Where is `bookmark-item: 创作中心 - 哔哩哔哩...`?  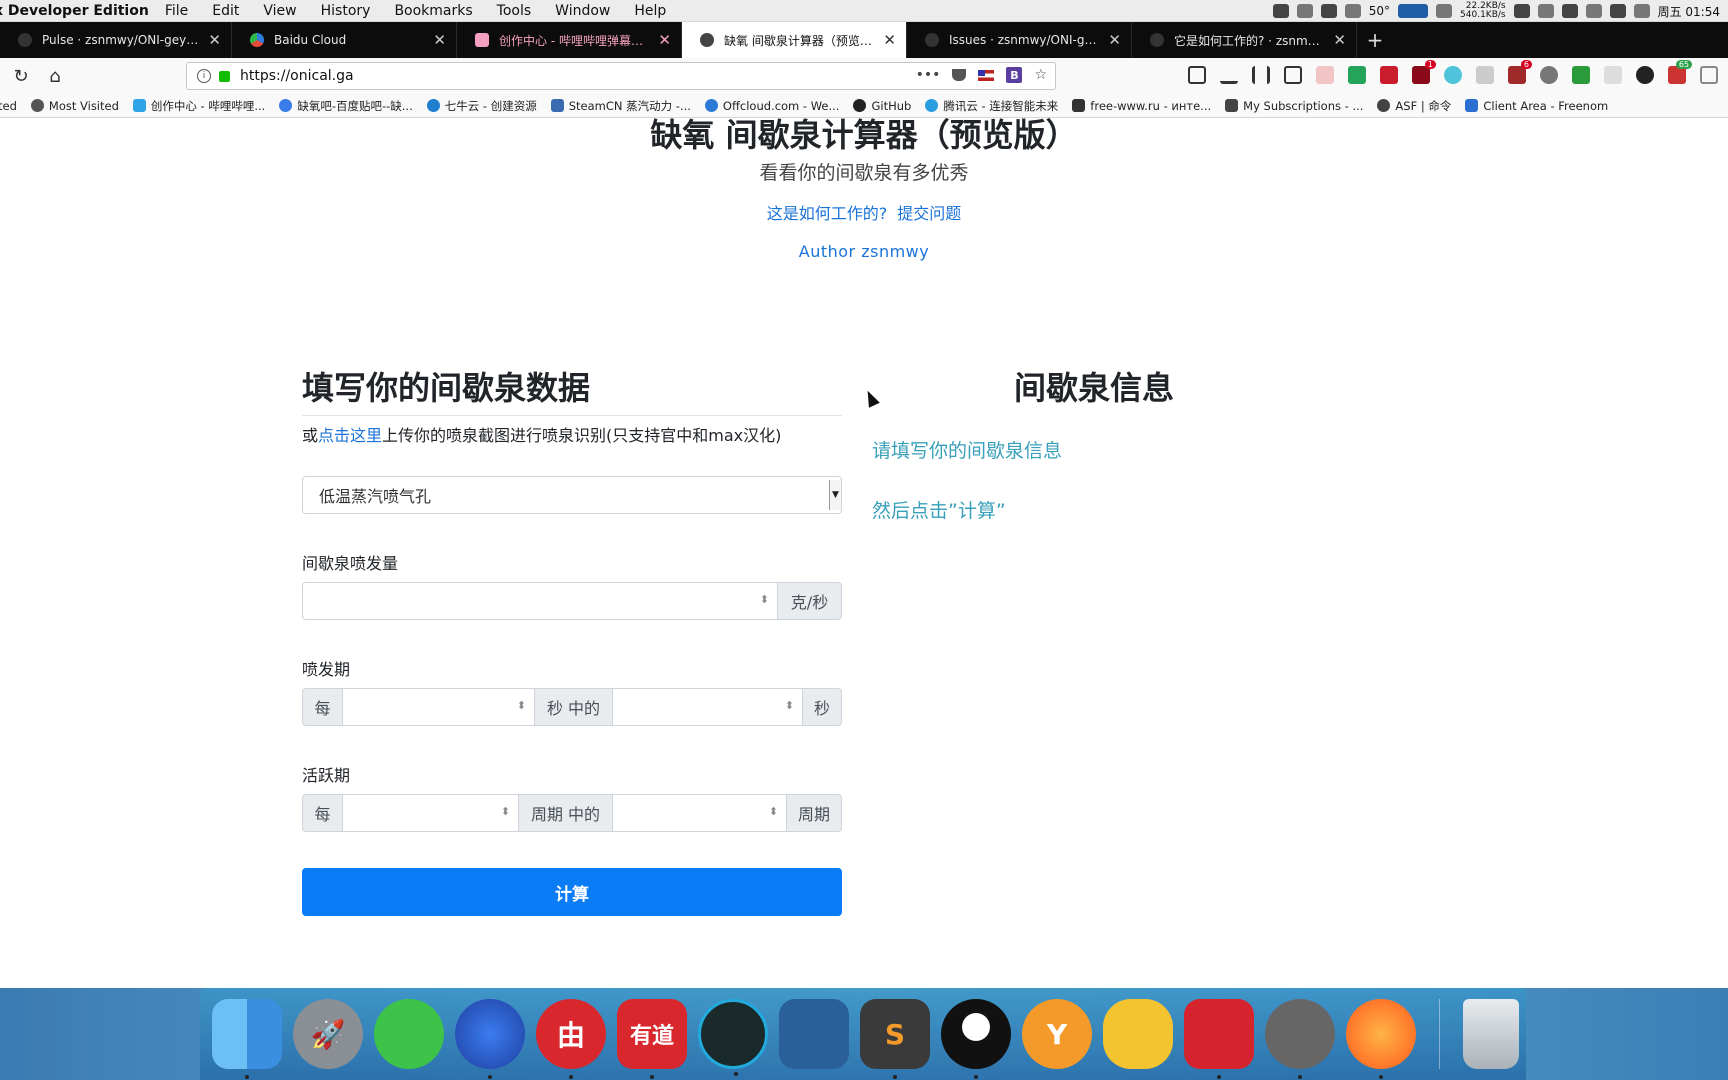
bookmark-item: 创作中心 - 哔哩哔哩... is located at coordinates (198, 106).